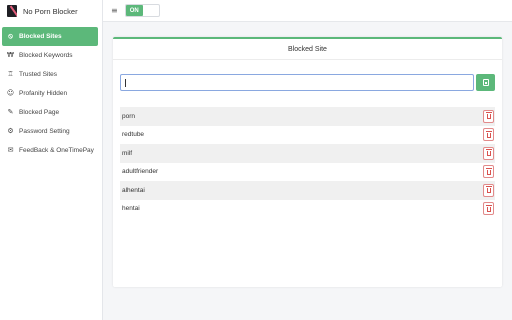  I want to click on brand: No Porn Blocker, so click(51, 11).